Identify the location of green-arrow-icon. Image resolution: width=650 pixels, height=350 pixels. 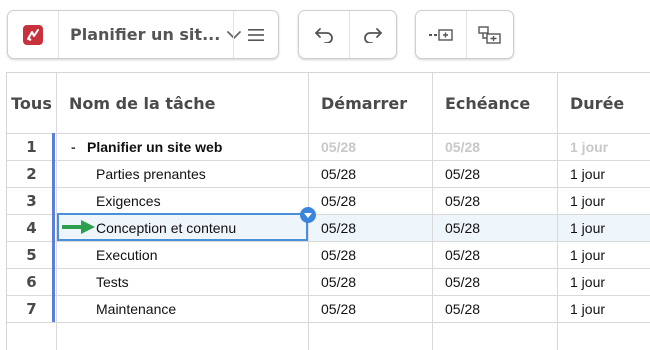
(79, 227).